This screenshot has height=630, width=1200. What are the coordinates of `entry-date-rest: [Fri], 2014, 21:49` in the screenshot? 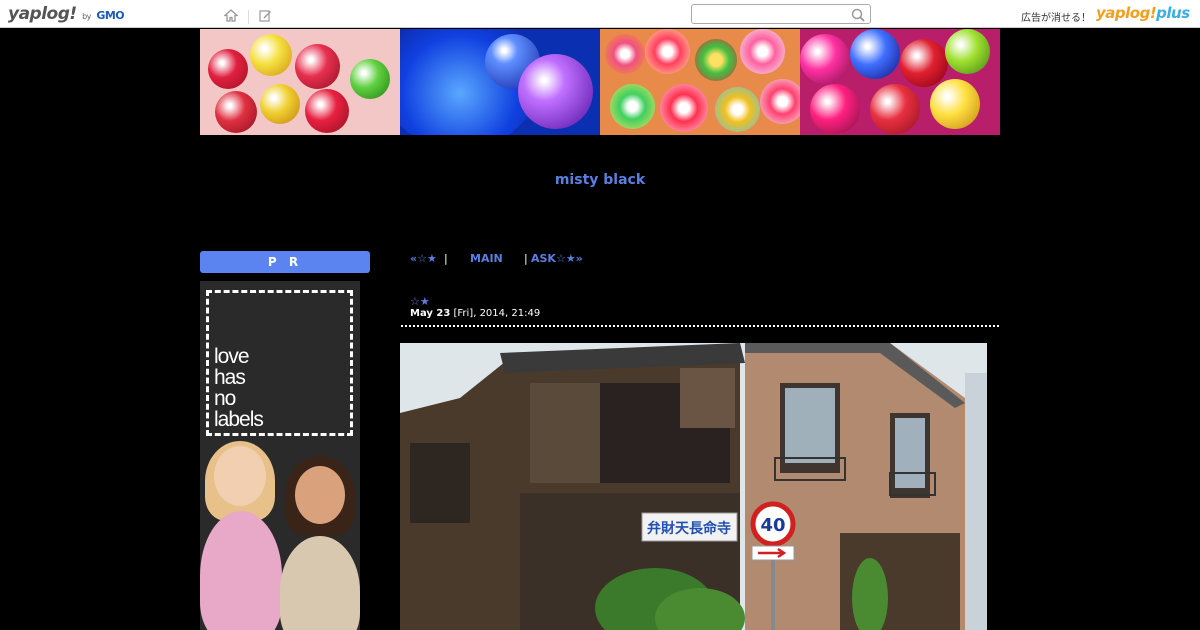 It's located at (495, 313).